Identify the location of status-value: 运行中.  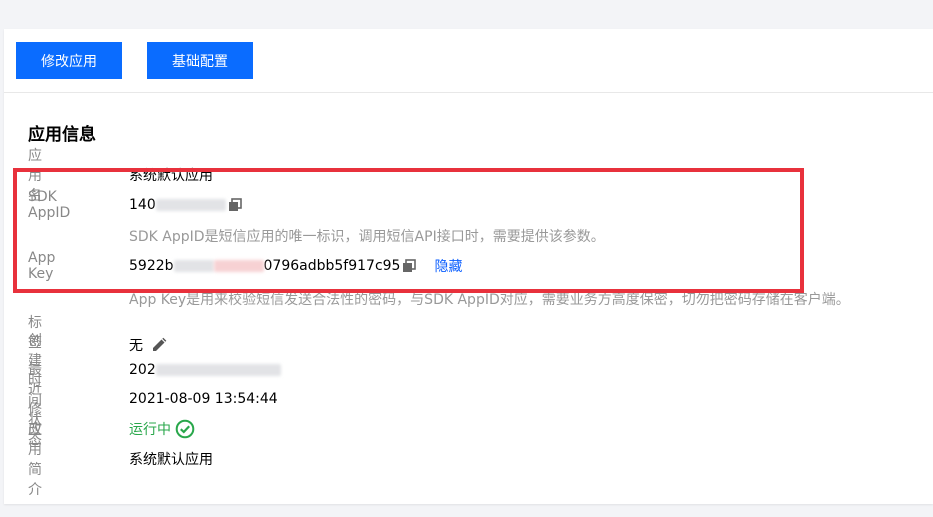
(162, 429).